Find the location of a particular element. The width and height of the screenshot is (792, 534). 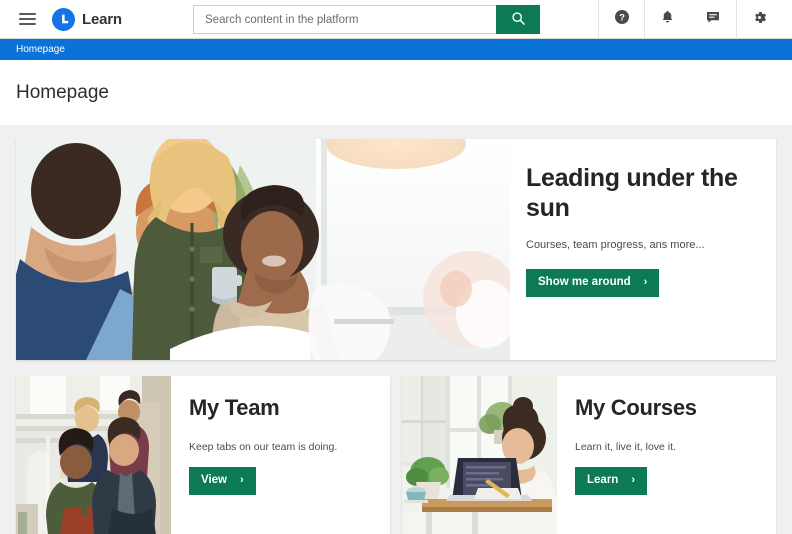

header-right-spacer is located at coordinates (787, 19).